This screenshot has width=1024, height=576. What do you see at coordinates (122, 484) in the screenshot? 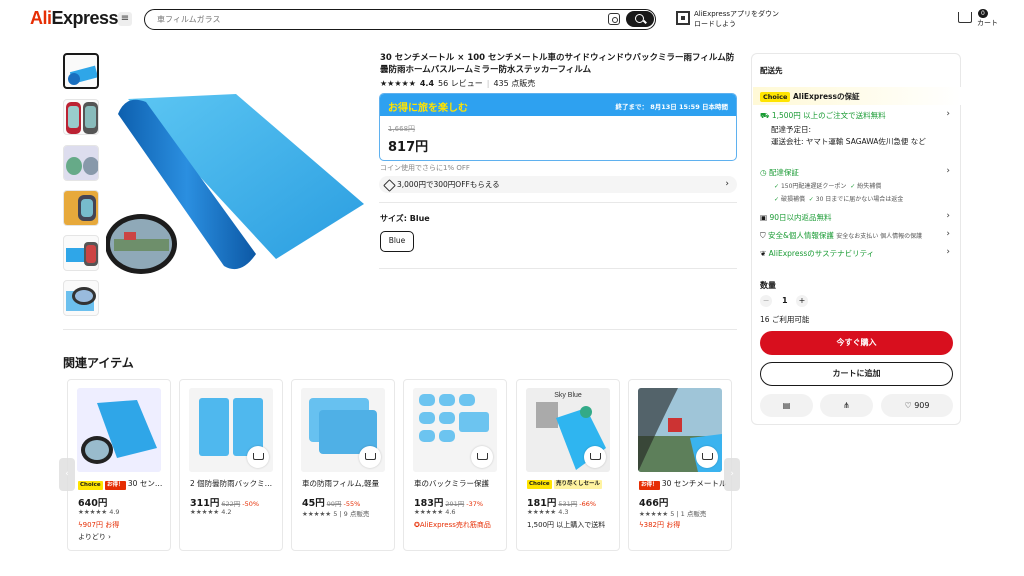
I see `related-title: Choice お得！ 30 センチメートル` at bounding box center [122, 484].